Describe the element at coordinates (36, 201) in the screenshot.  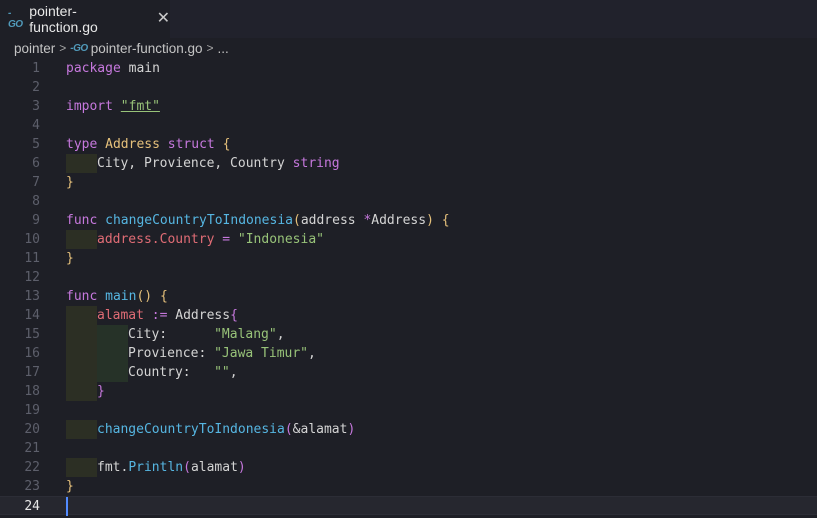
I see `line-number: 8` at that location.